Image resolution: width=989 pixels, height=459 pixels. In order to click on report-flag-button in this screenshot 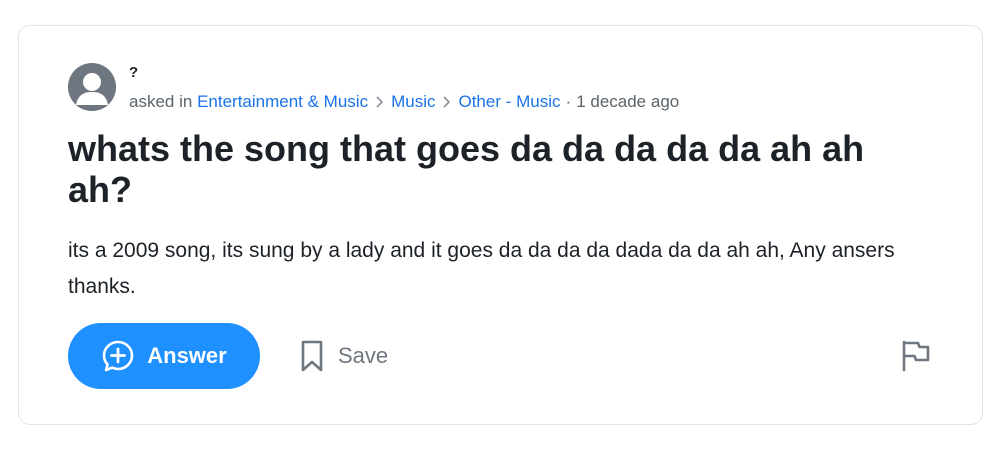, I will do `click(916, 355)`.